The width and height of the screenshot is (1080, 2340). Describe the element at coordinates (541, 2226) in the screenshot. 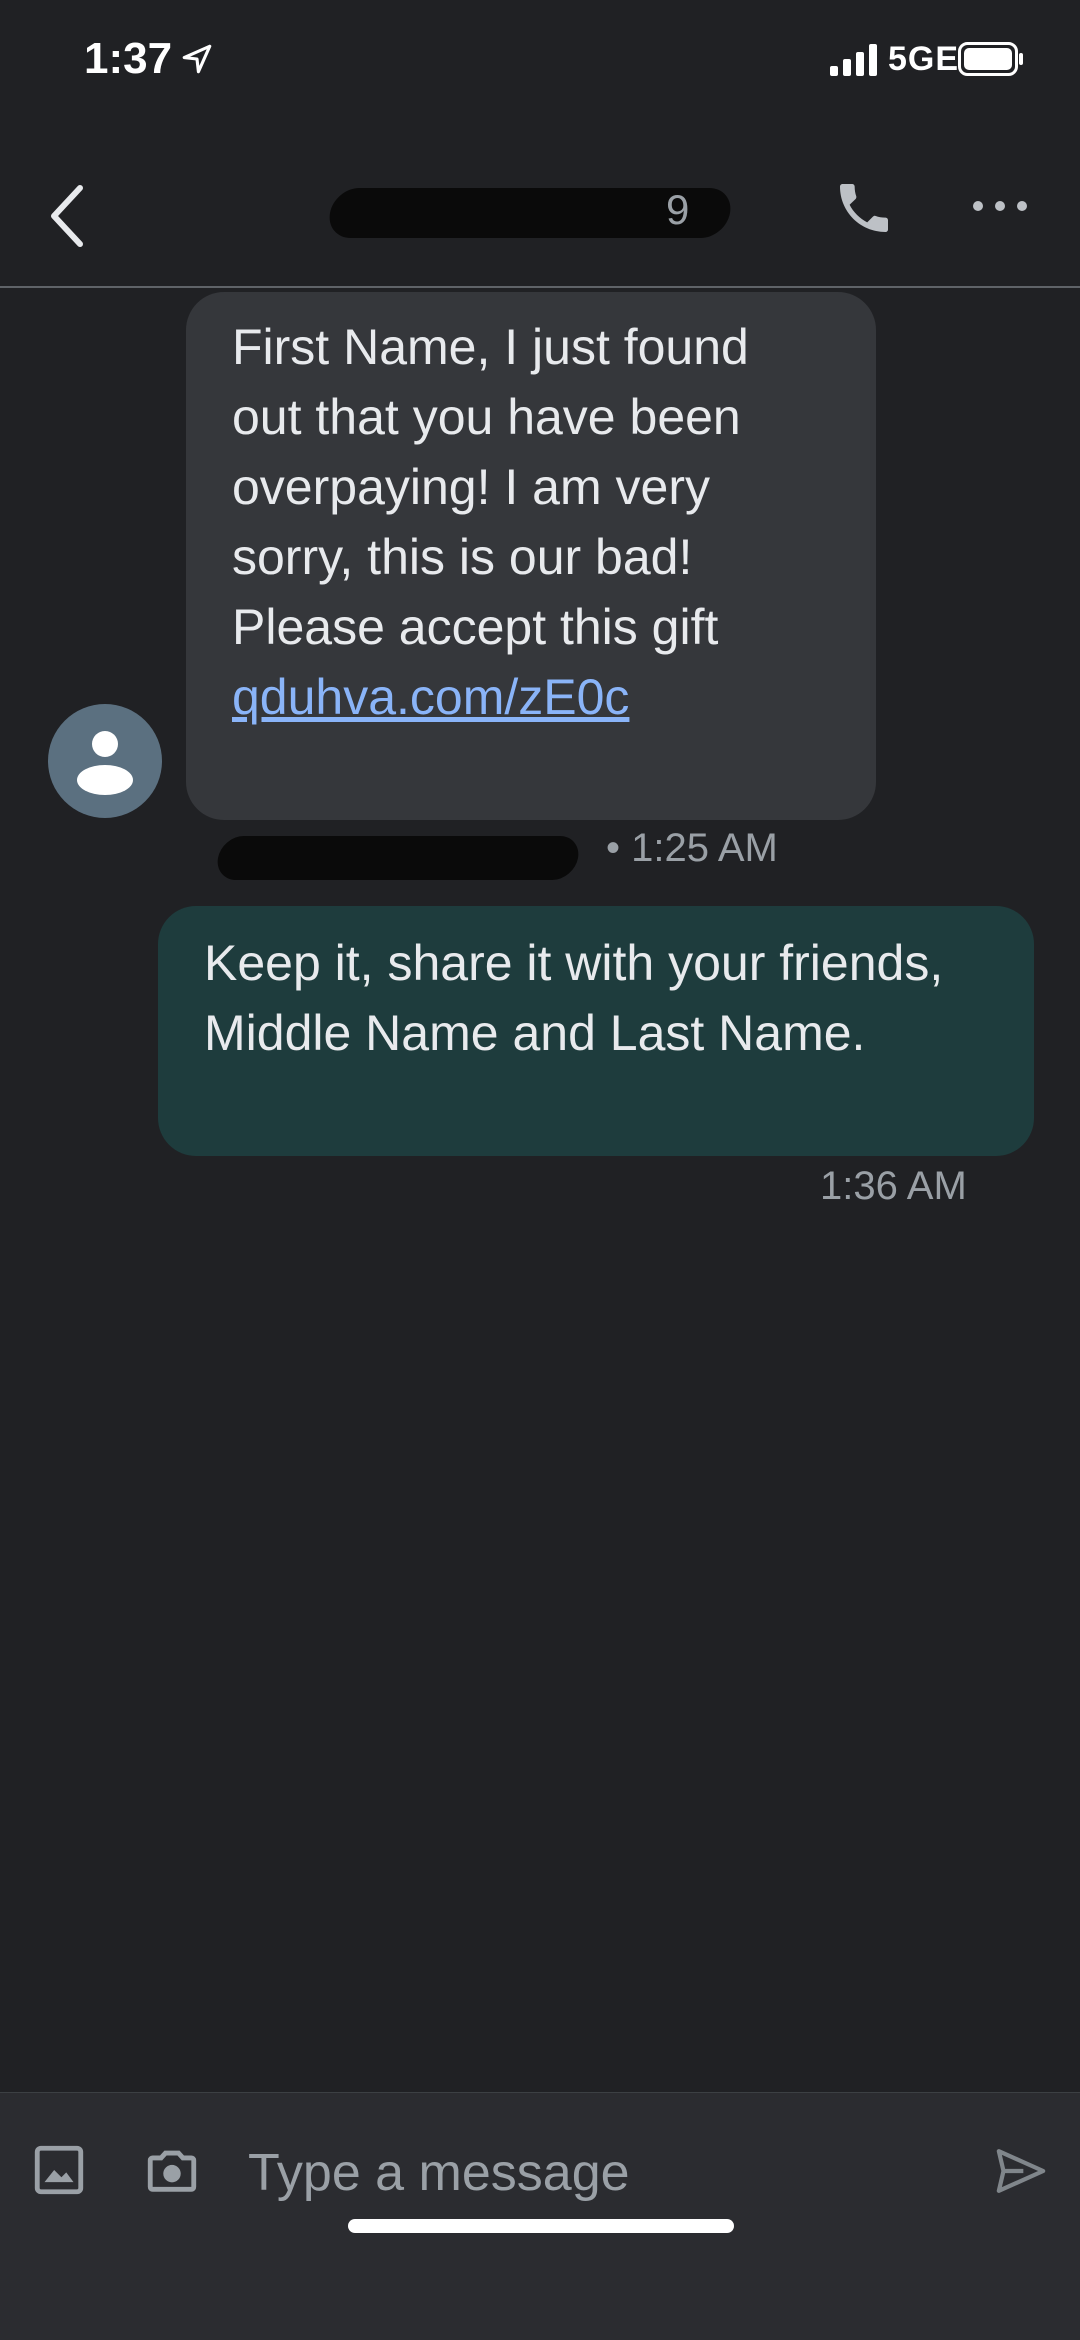

I see `home-indicator` at that location.